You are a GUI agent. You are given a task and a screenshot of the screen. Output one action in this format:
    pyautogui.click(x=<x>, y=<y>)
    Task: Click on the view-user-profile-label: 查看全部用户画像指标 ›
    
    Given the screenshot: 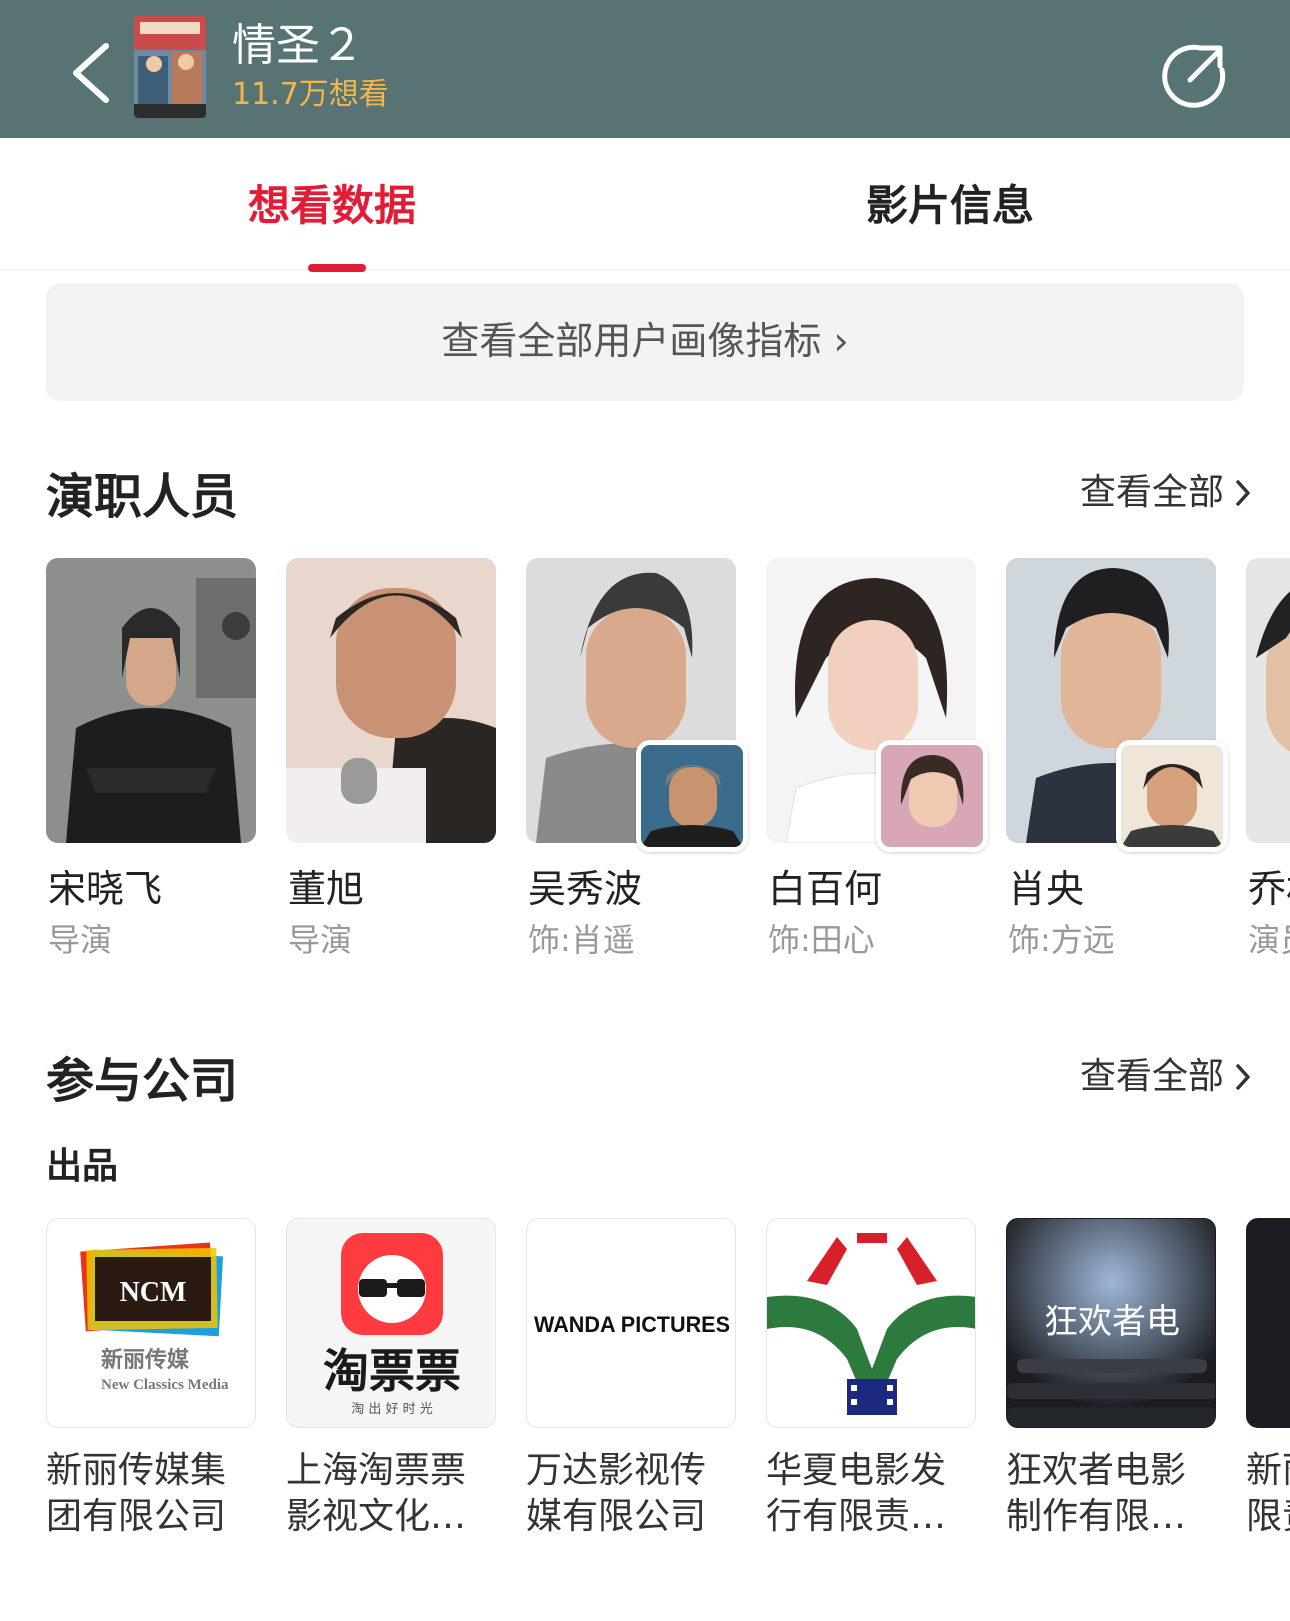 What is the action you would take?
    pyautogui.click(x=645, y=341)
    